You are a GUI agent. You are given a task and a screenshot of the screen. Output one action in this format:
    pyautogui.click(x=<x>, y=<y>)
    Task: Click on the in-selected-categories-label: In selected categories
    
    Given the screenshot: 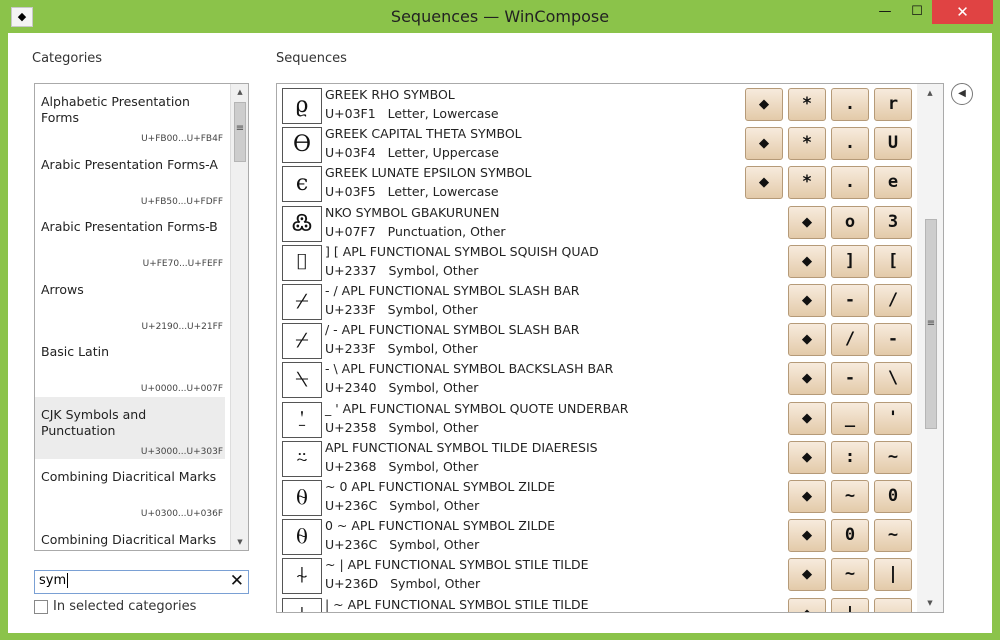 What is the action you would take?
    pyautogui.click(x=124, y=606)
    